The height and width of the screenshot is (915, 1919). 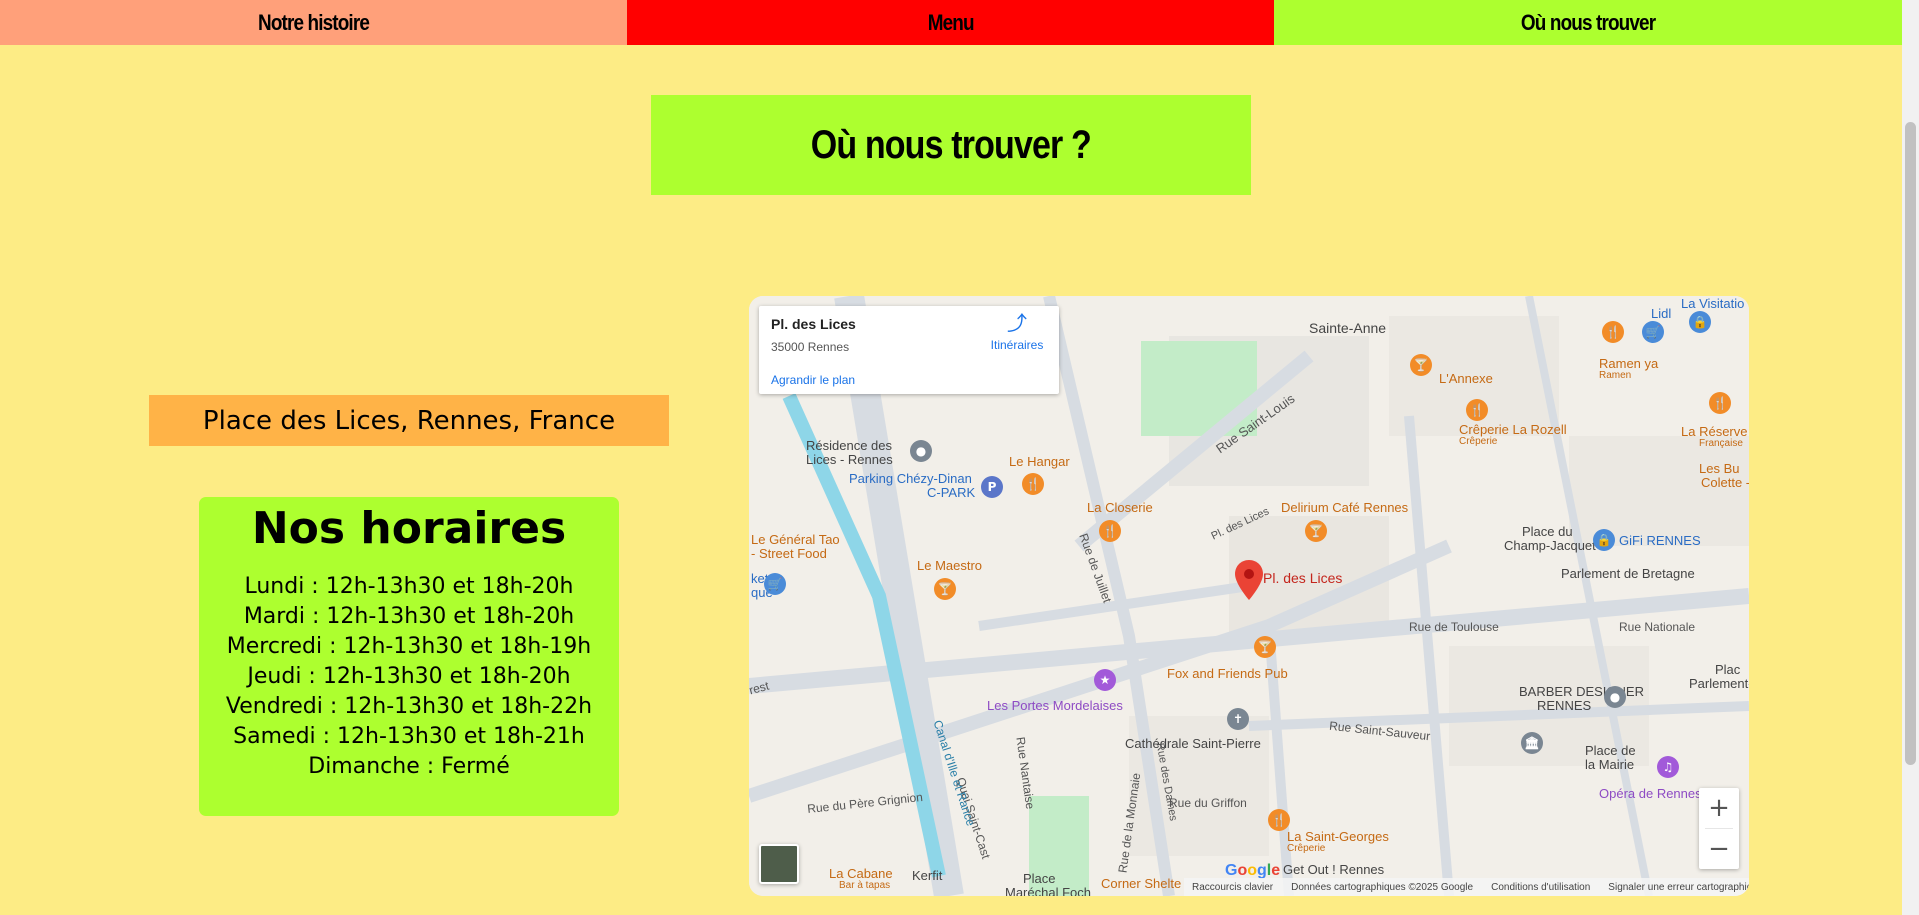 What do you see at coordinates (1478, 441) in the screenshot?
I see `map-label-creperie-sub: Crêperie` at bounding box center [1478, 441].